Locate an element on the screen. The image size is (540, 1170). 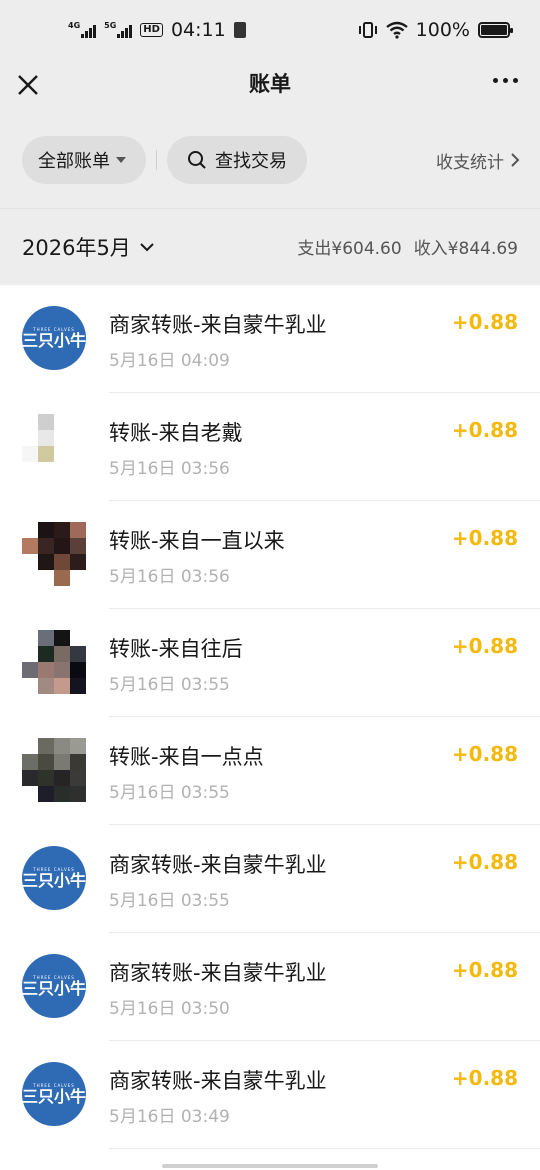
all-bills-dropdown: 全部账单 is located at coordinates (84, 160).